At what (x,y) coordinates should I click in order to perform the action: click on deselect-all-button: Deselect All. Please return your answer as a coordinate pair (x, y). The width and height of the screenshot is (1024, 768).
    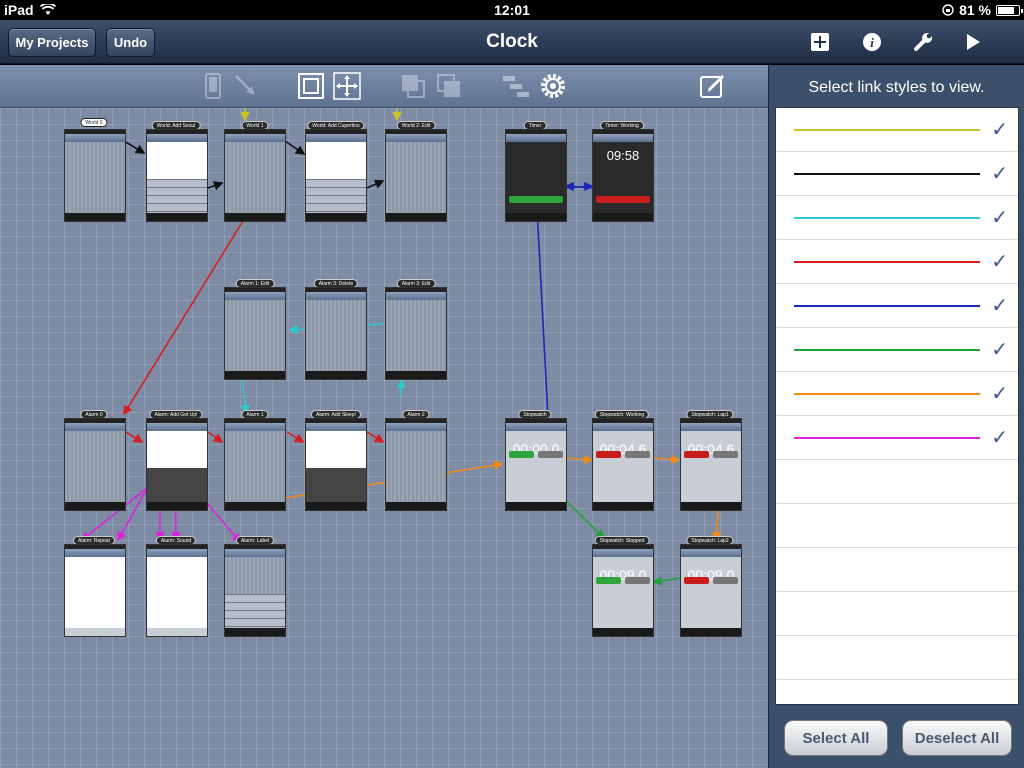
    Looking at the image, I should click on (957, 738).